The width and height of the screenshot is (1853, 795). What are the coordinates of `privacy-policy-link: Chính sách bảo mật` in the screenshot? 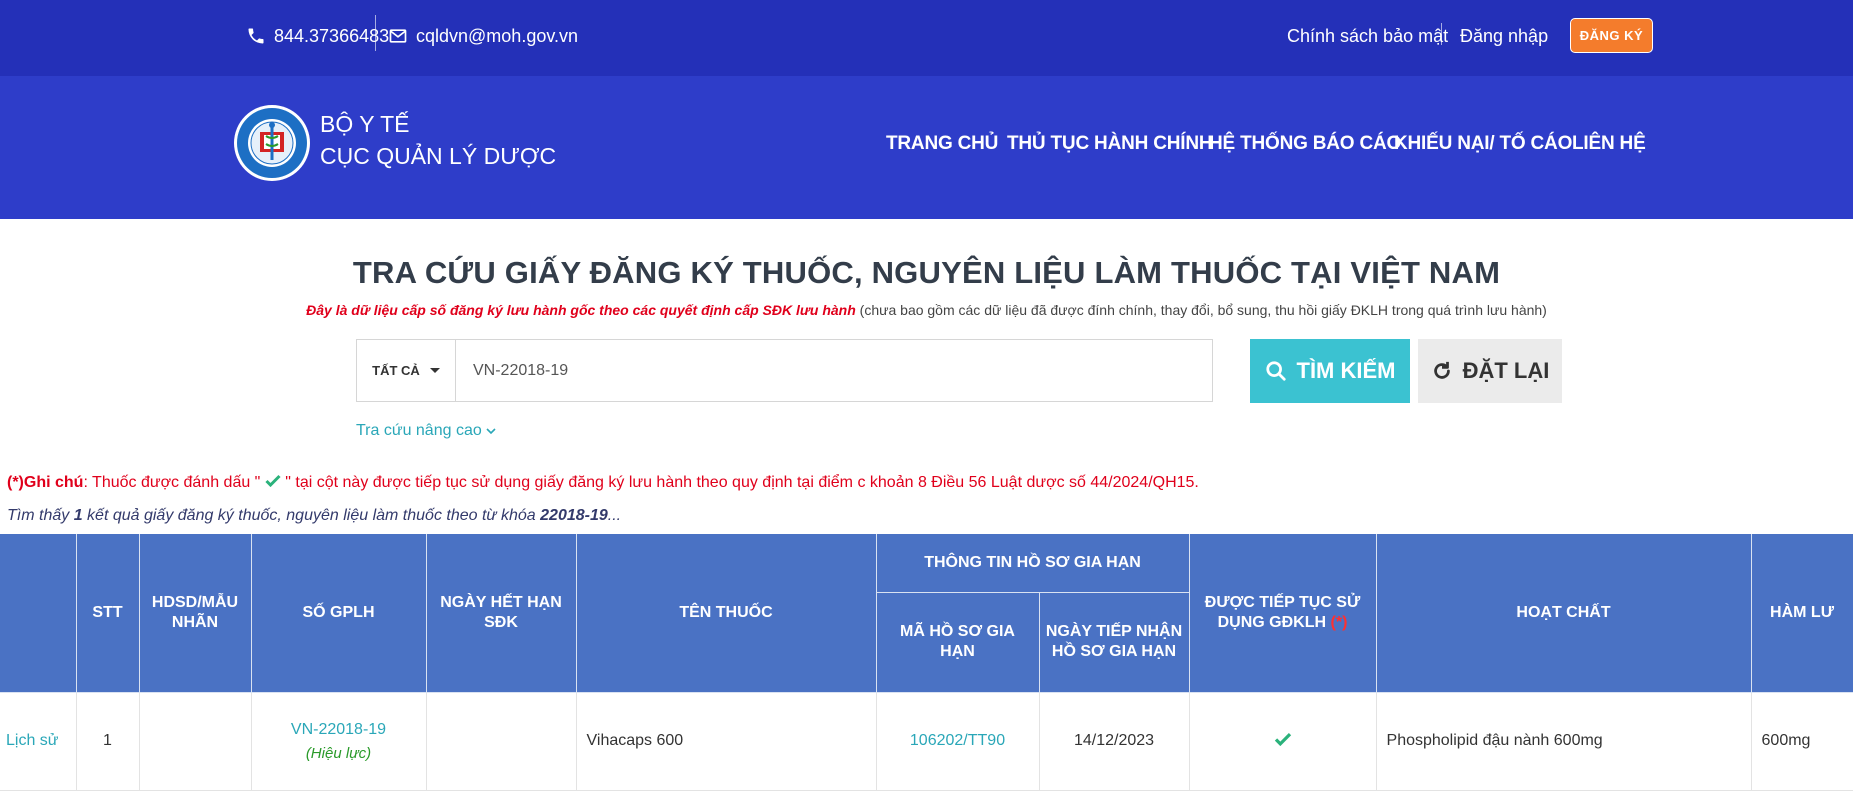 It's located at (1367, 36).